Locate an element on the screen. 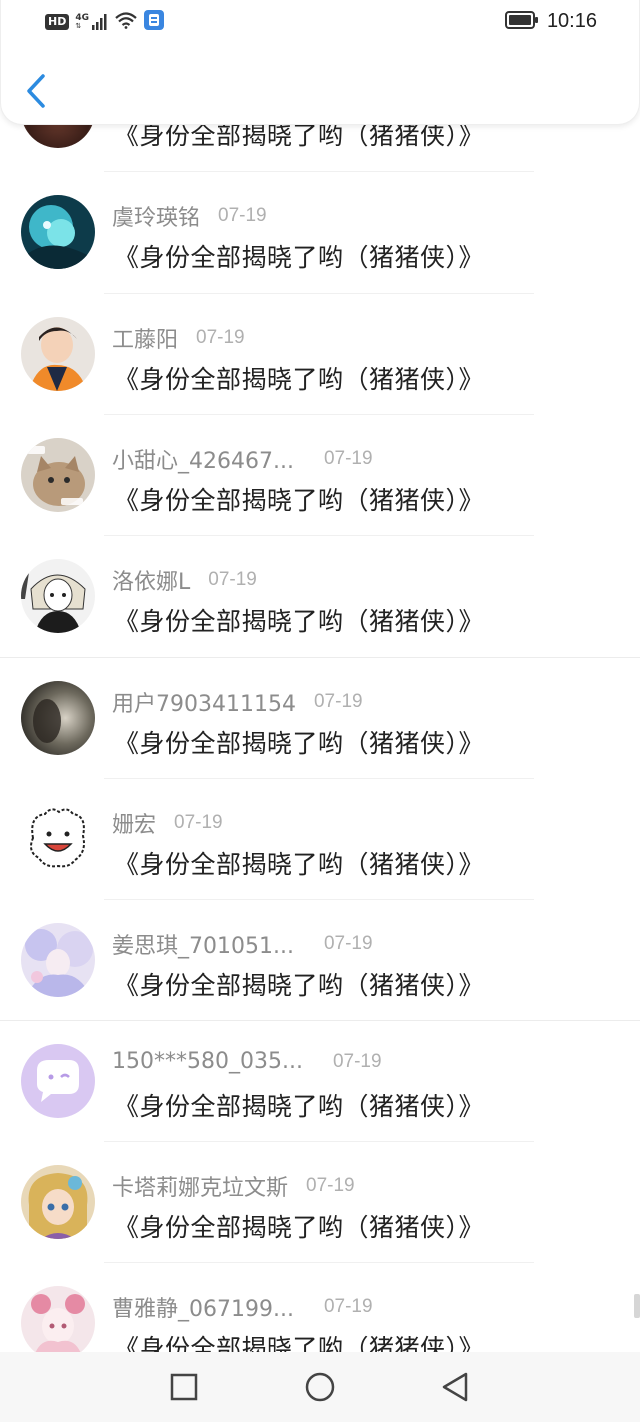 The image size is (640, 1422). system-nav-bar is located at coordinates (320, 1387).